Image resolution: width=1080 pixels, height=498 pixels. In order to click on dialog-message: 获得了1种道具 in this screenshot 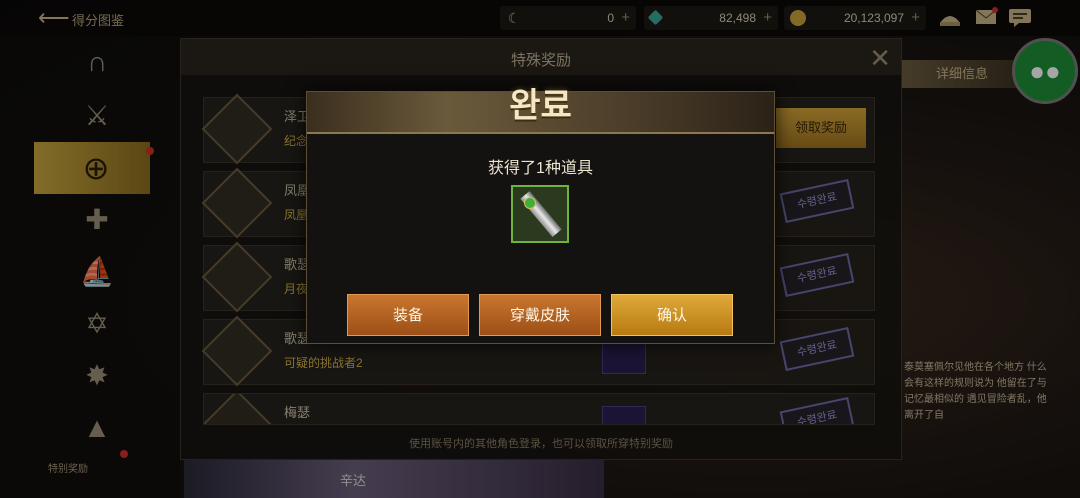, I will do `click(540, 168)`.